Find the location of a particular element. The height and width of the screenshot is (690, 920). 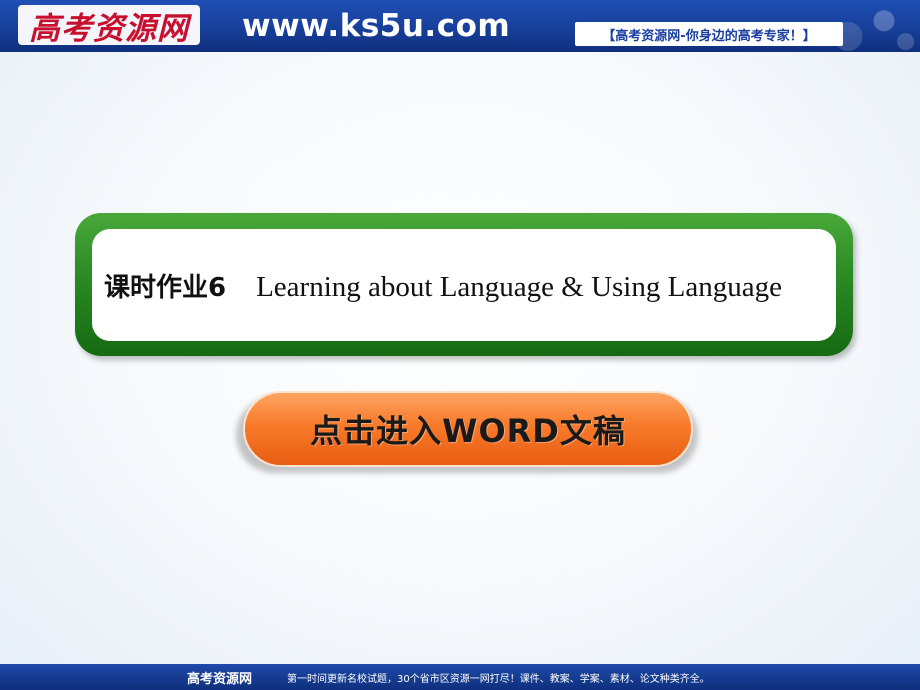

logo-text: 高考资源网 is located at coordinates (109, 28).